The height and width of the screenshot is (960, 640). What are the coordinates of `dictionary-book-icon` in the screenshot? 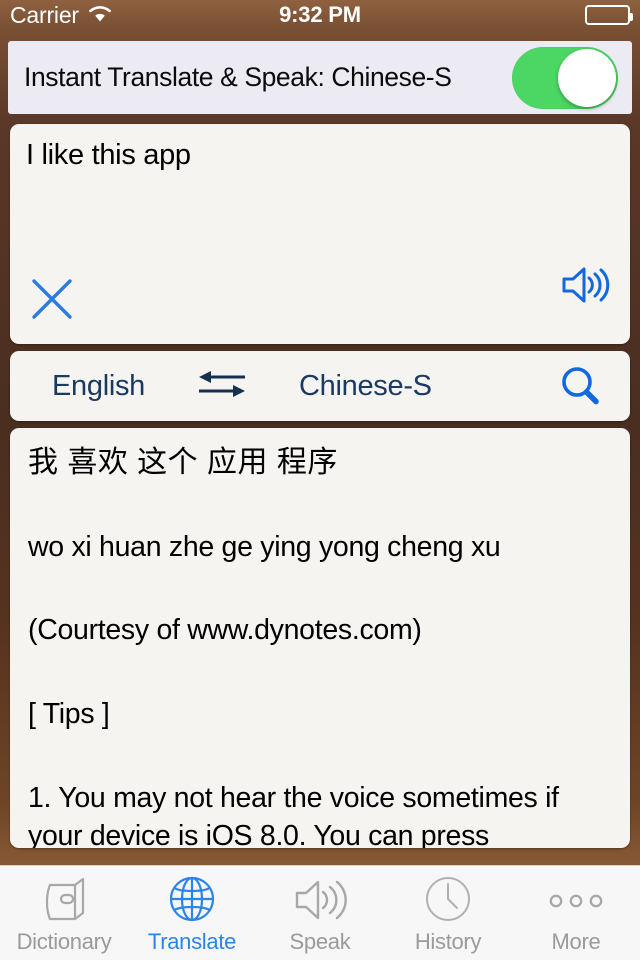 It's located at (64, 900).